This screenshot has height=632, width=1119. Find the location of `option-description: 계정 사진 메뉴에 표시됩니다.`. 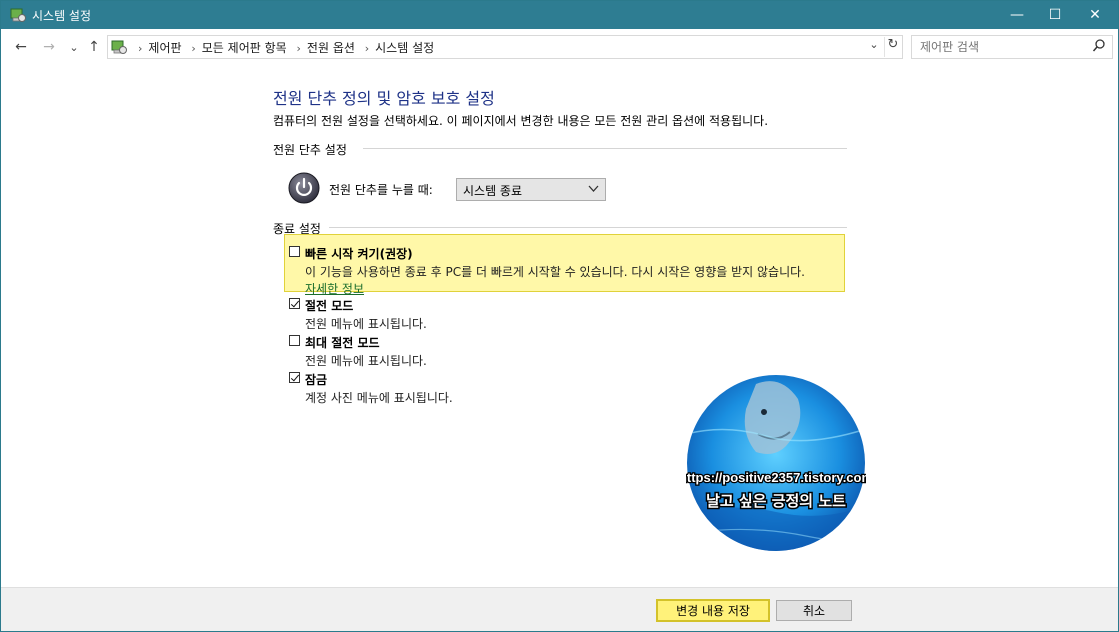

option-description: 계정 사진 메뉴에 표시됩니다. is located at coordinates (379, 398).